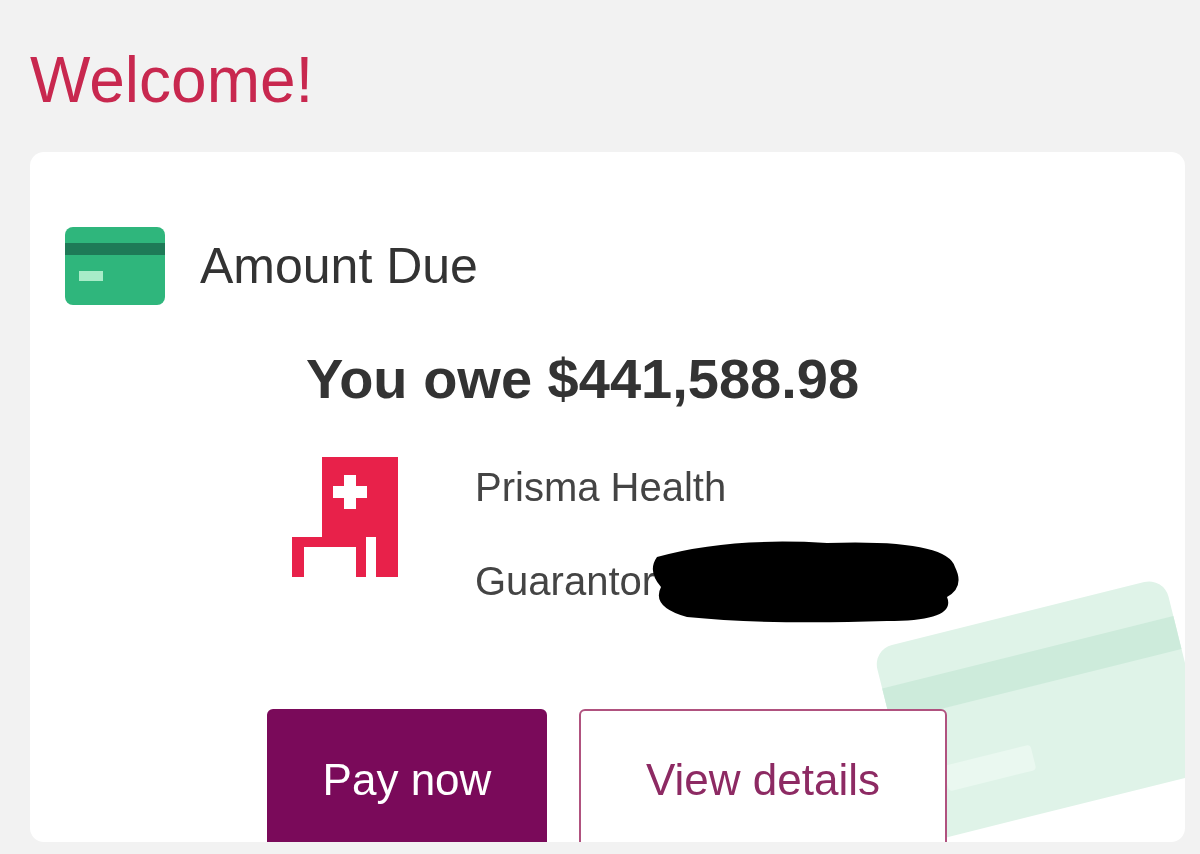 This screenshot has height=854, width=1200. What do you see at coordinates (339, 266) in the screenshot?
I see `card-title: Amount Due` at bounding box center [339, 266].